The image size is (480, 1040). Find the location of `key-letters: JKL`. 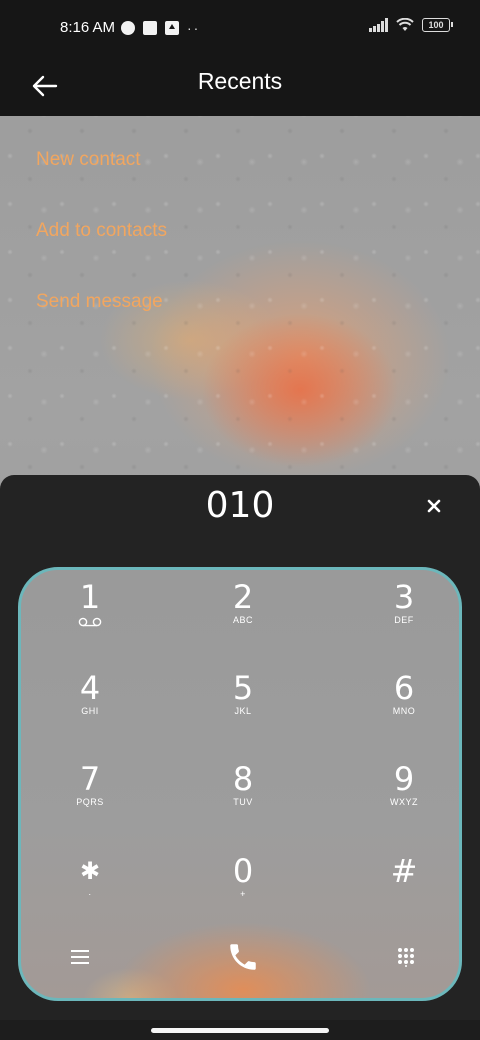

key-letters: JKL is located at coordinates (243, 711).